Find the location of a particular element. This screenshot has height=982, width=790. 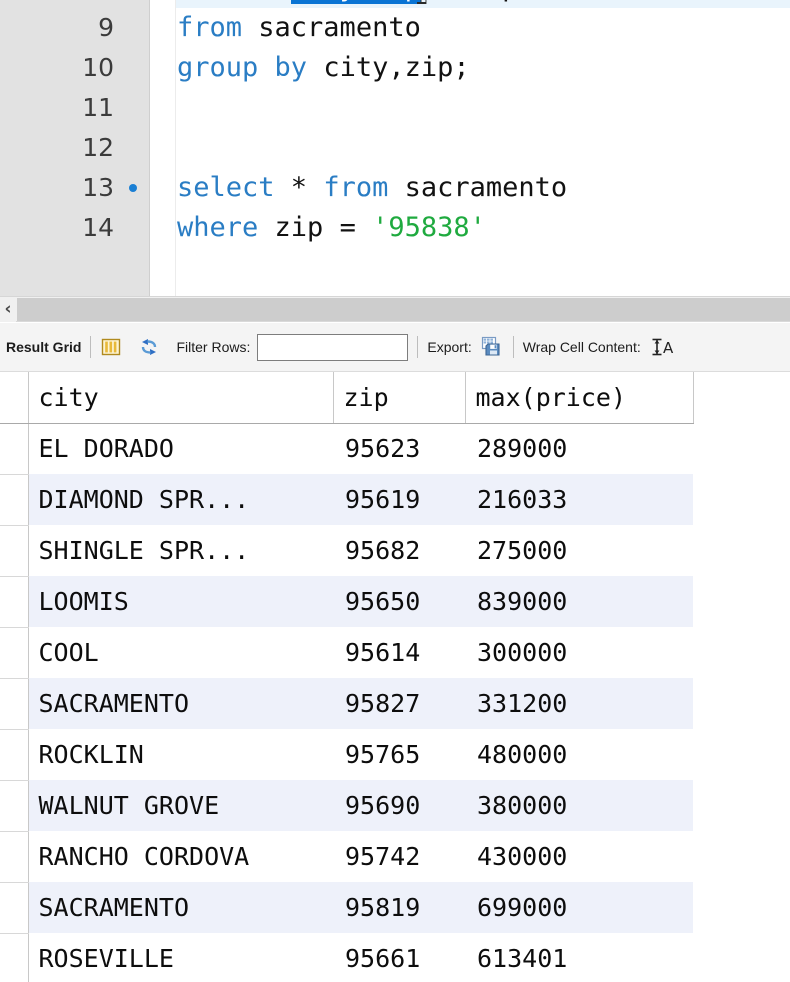

gutter-line-11: 11 is located at coordinates (75, 108).